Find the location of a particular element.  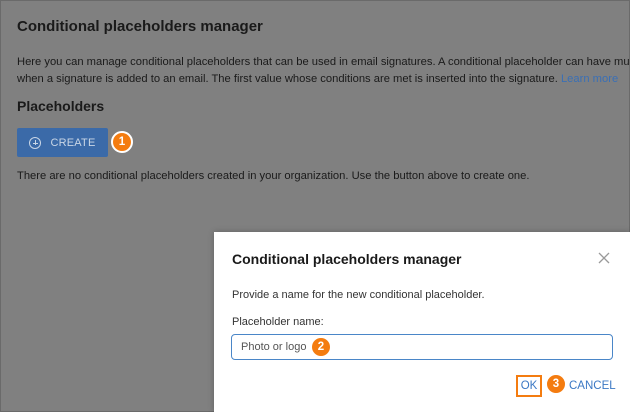

section-title-placeholders: Placeholders is located at coordinates (61, 106).